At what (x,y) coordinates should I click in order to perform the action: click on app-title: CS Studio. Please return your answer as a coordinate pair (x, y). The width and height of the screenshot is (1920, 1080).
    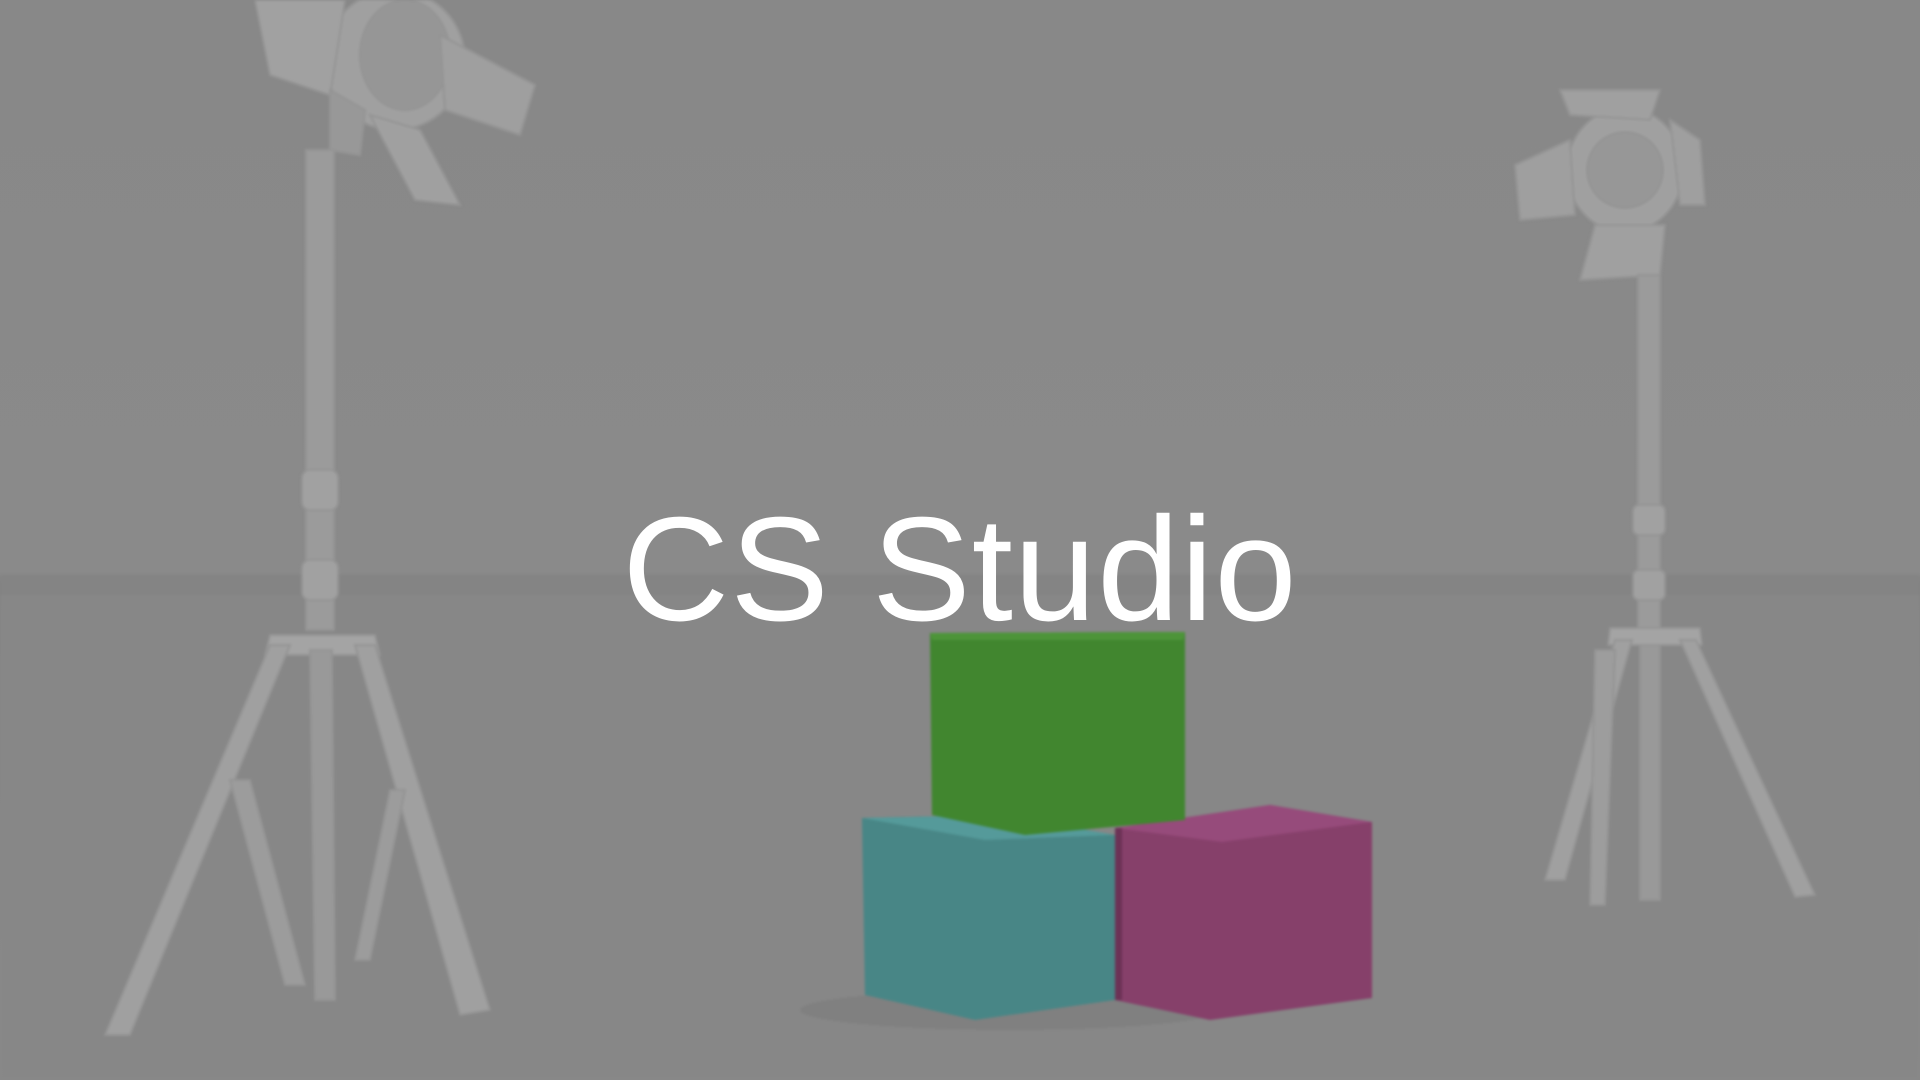
    Looking at the image, I should click on (960, 569).